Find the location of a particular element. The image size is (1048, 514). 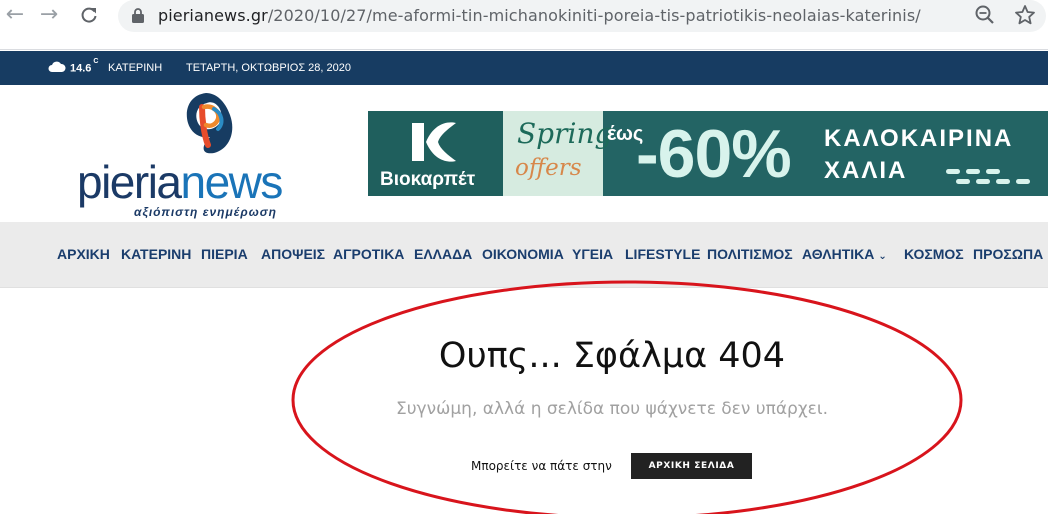

menu-item-sports: ΑΘΛΗΤΙΚΑ ⌄ is located at coordinates (844, 254).